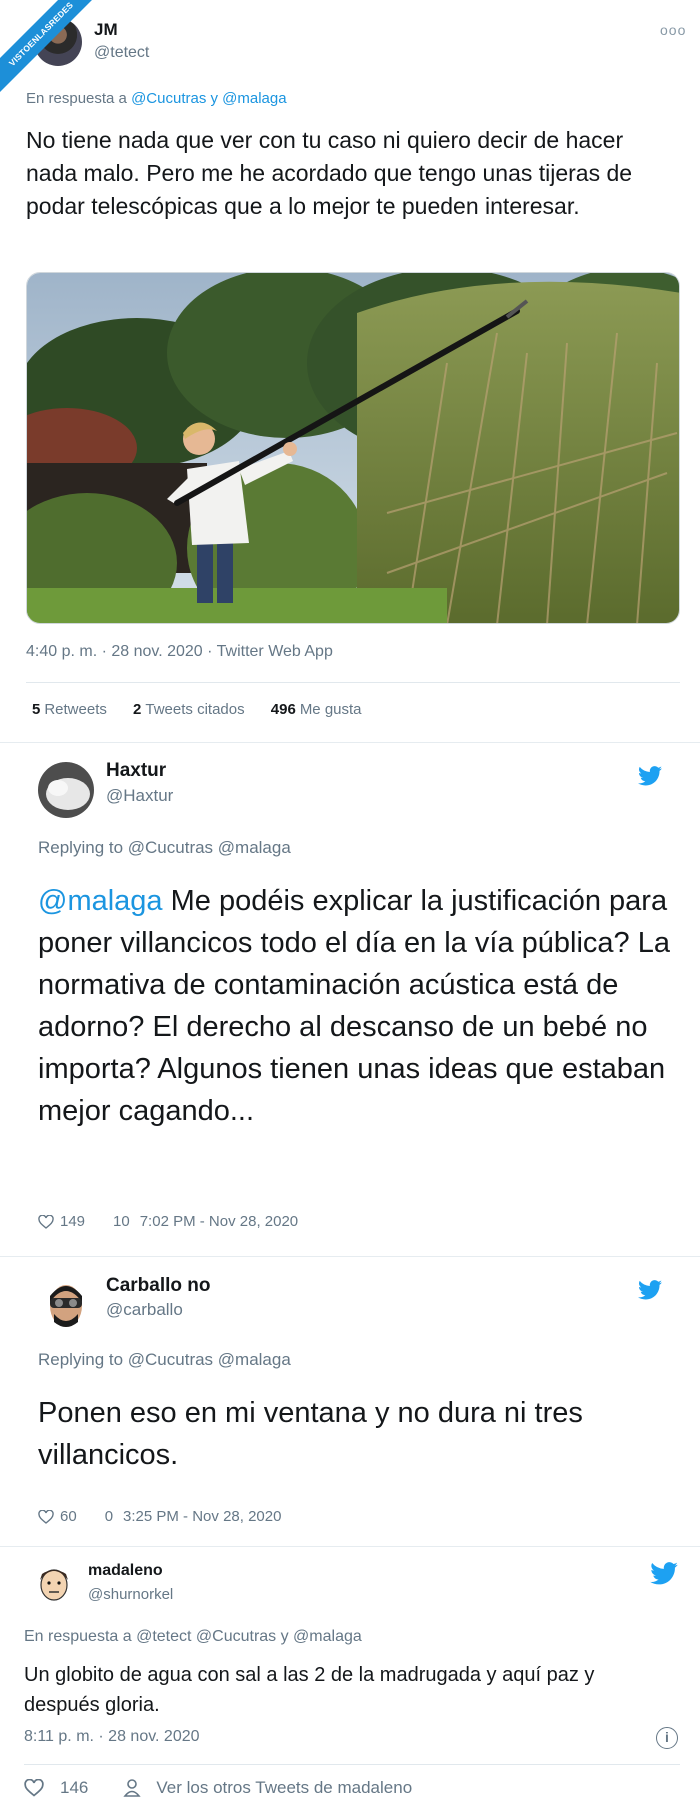 Image resolution: width=700 pixels, height=1816 pixels. Describe the element at coordinates (139, 796) in the screenshot. I see `author-handle: @Haxtur` at that location.